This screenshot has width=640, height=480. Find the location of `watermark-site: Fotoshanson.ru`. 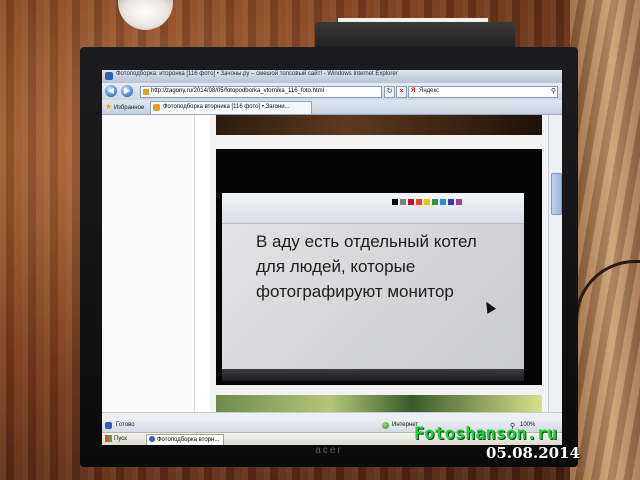

watermark-site: Fotoshanson.ru is located at coordinates (486, 434).